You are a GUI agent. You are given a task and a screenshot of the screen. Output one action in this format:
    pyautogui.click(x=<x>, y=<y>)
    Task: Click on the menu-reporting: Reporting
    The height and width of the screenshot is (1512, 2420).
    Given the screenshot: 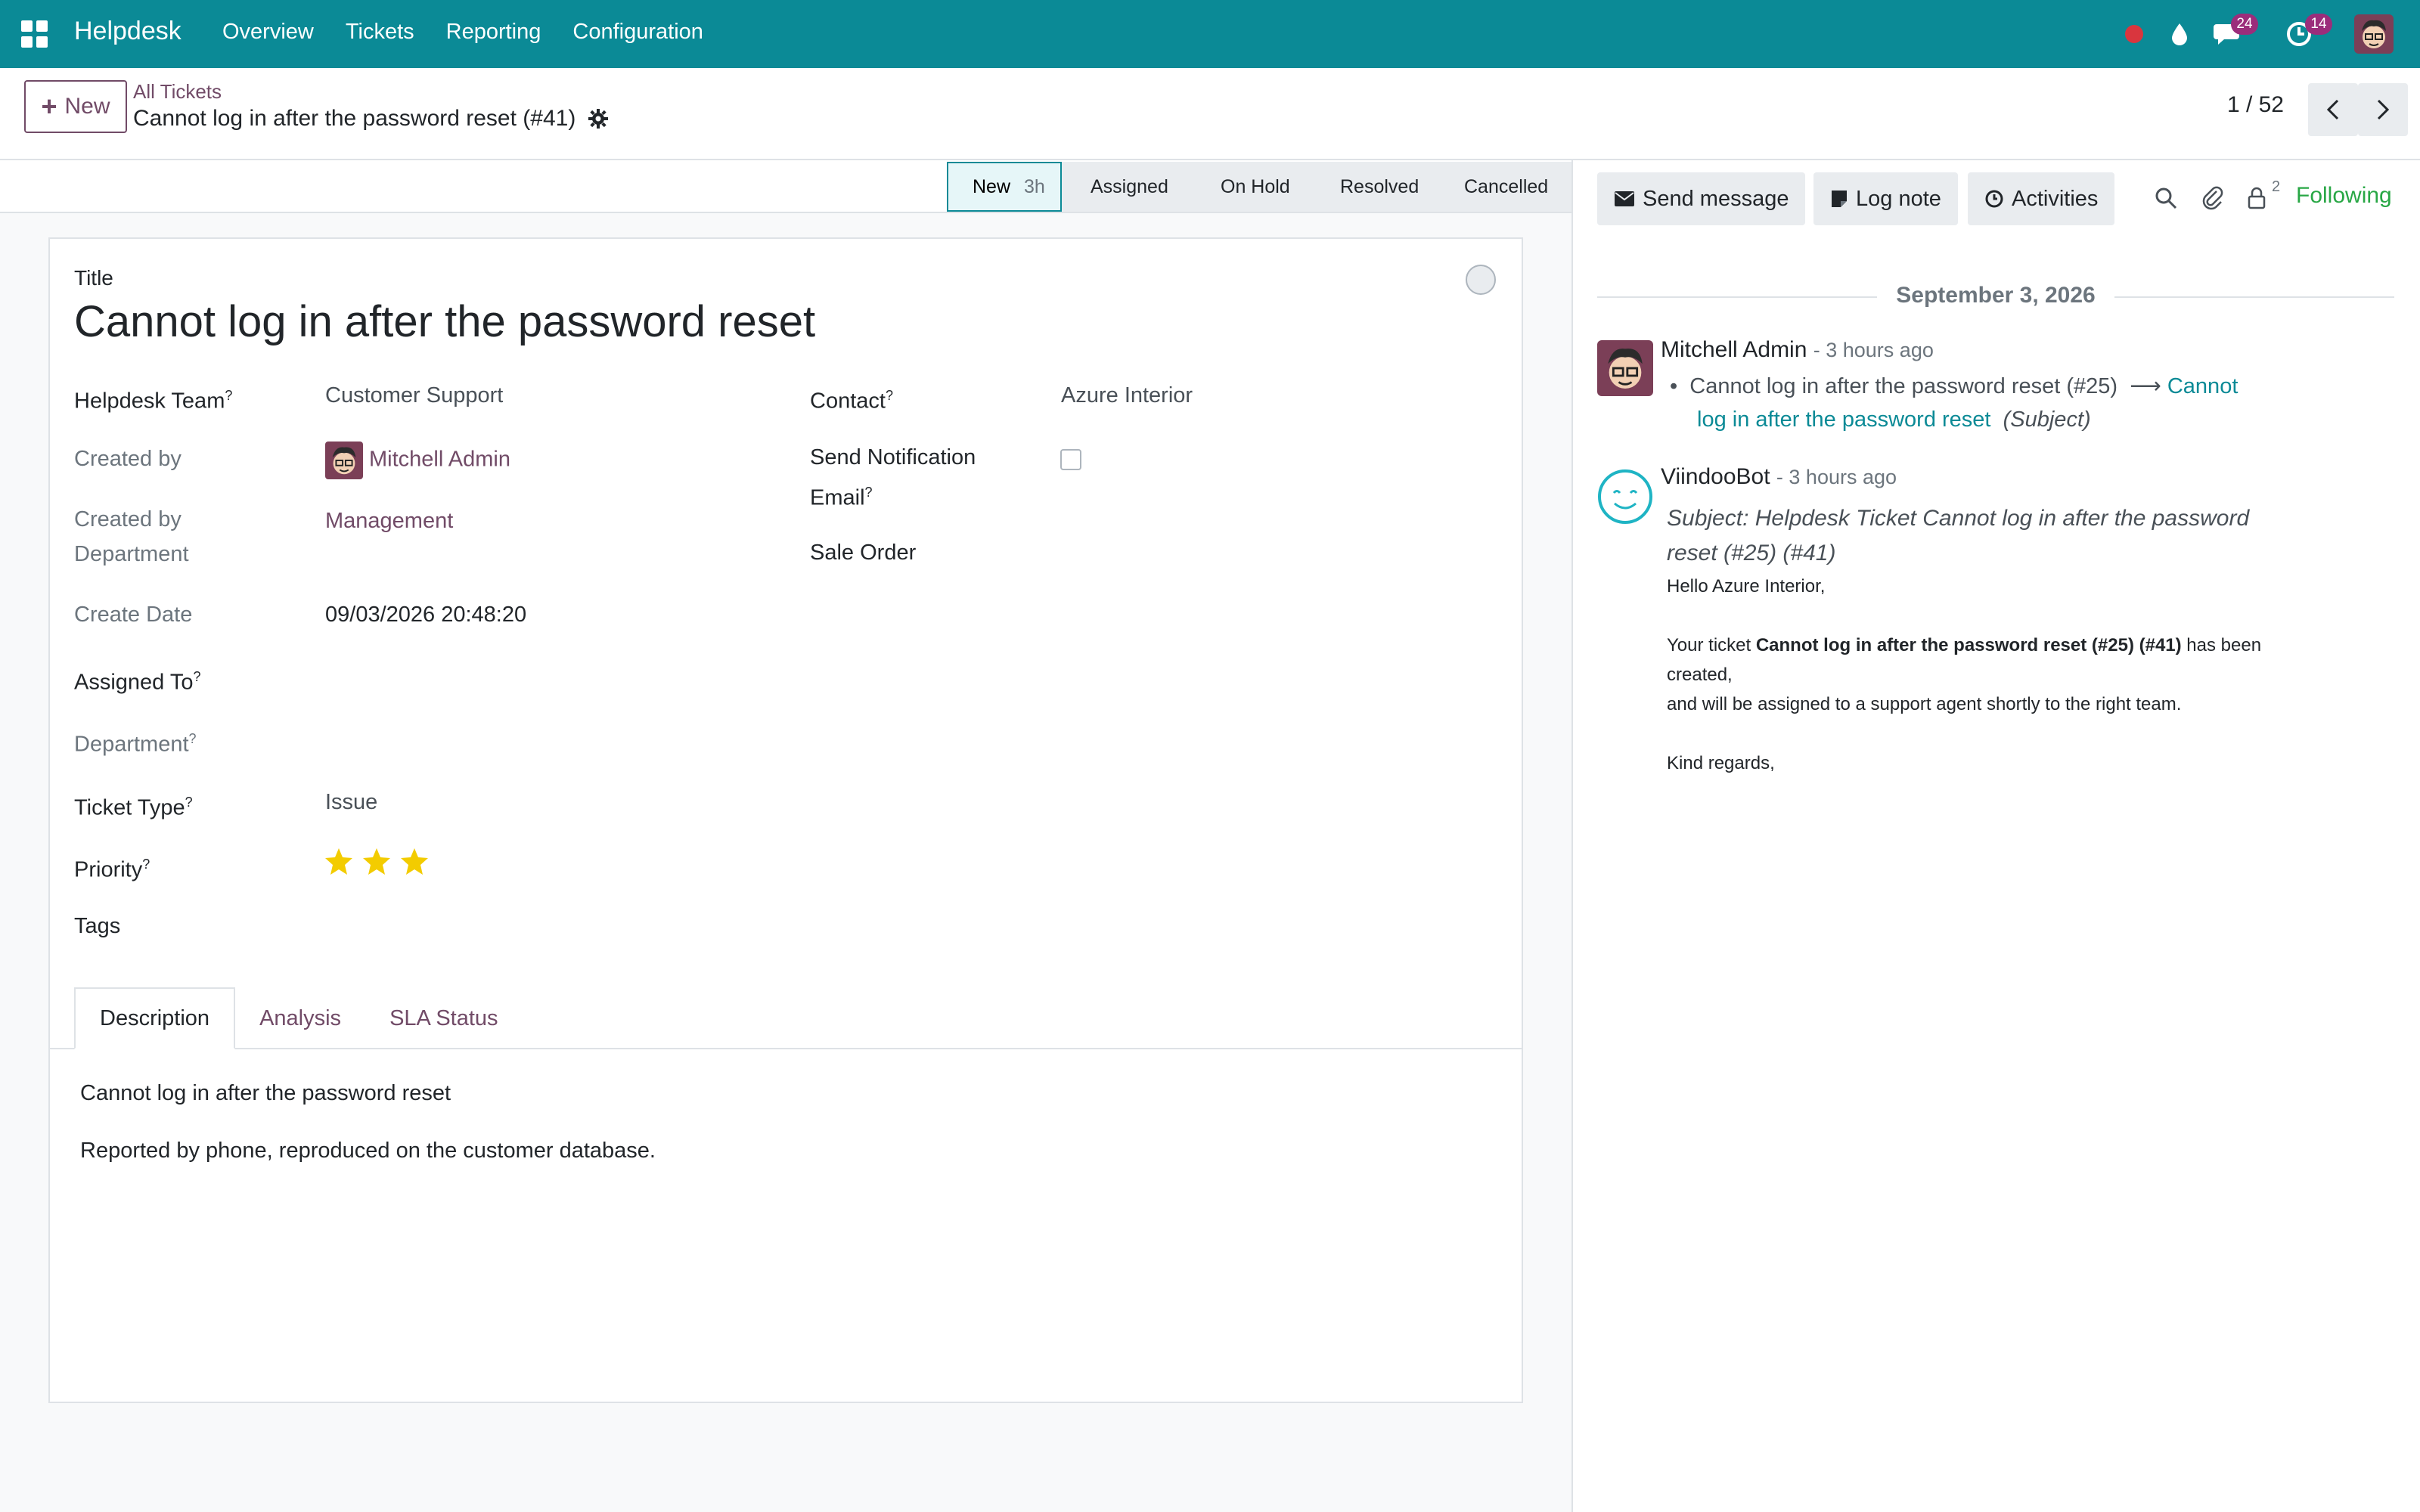 What is the action you would take?
    pyautogui.click(x=493, y=32)
    